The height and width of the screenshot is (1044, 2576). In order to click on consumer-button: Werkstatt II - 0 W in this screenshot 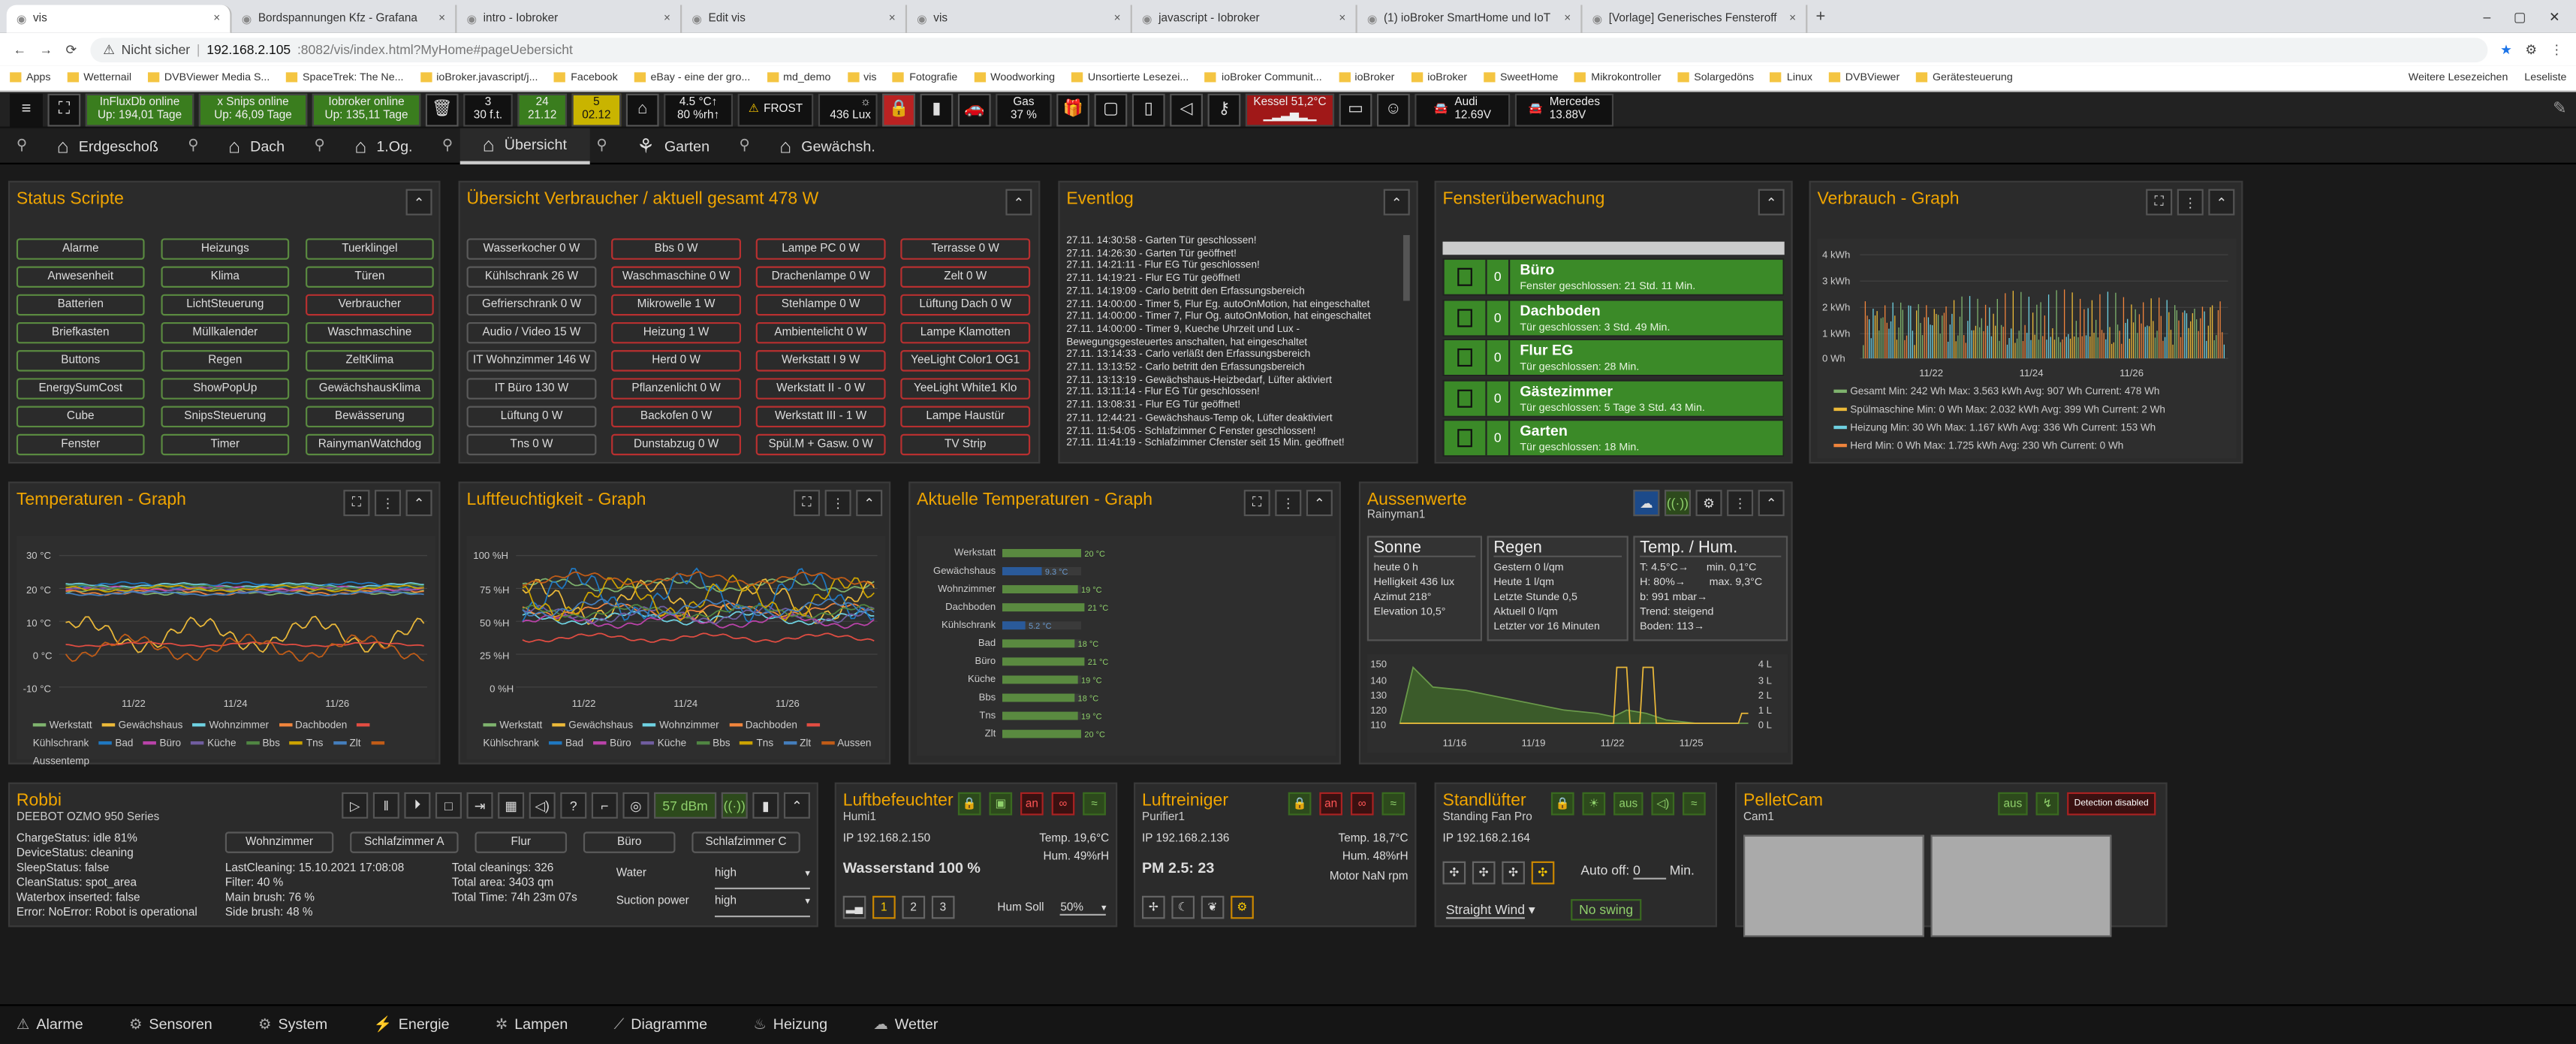, I will do `click(820, 389)`.